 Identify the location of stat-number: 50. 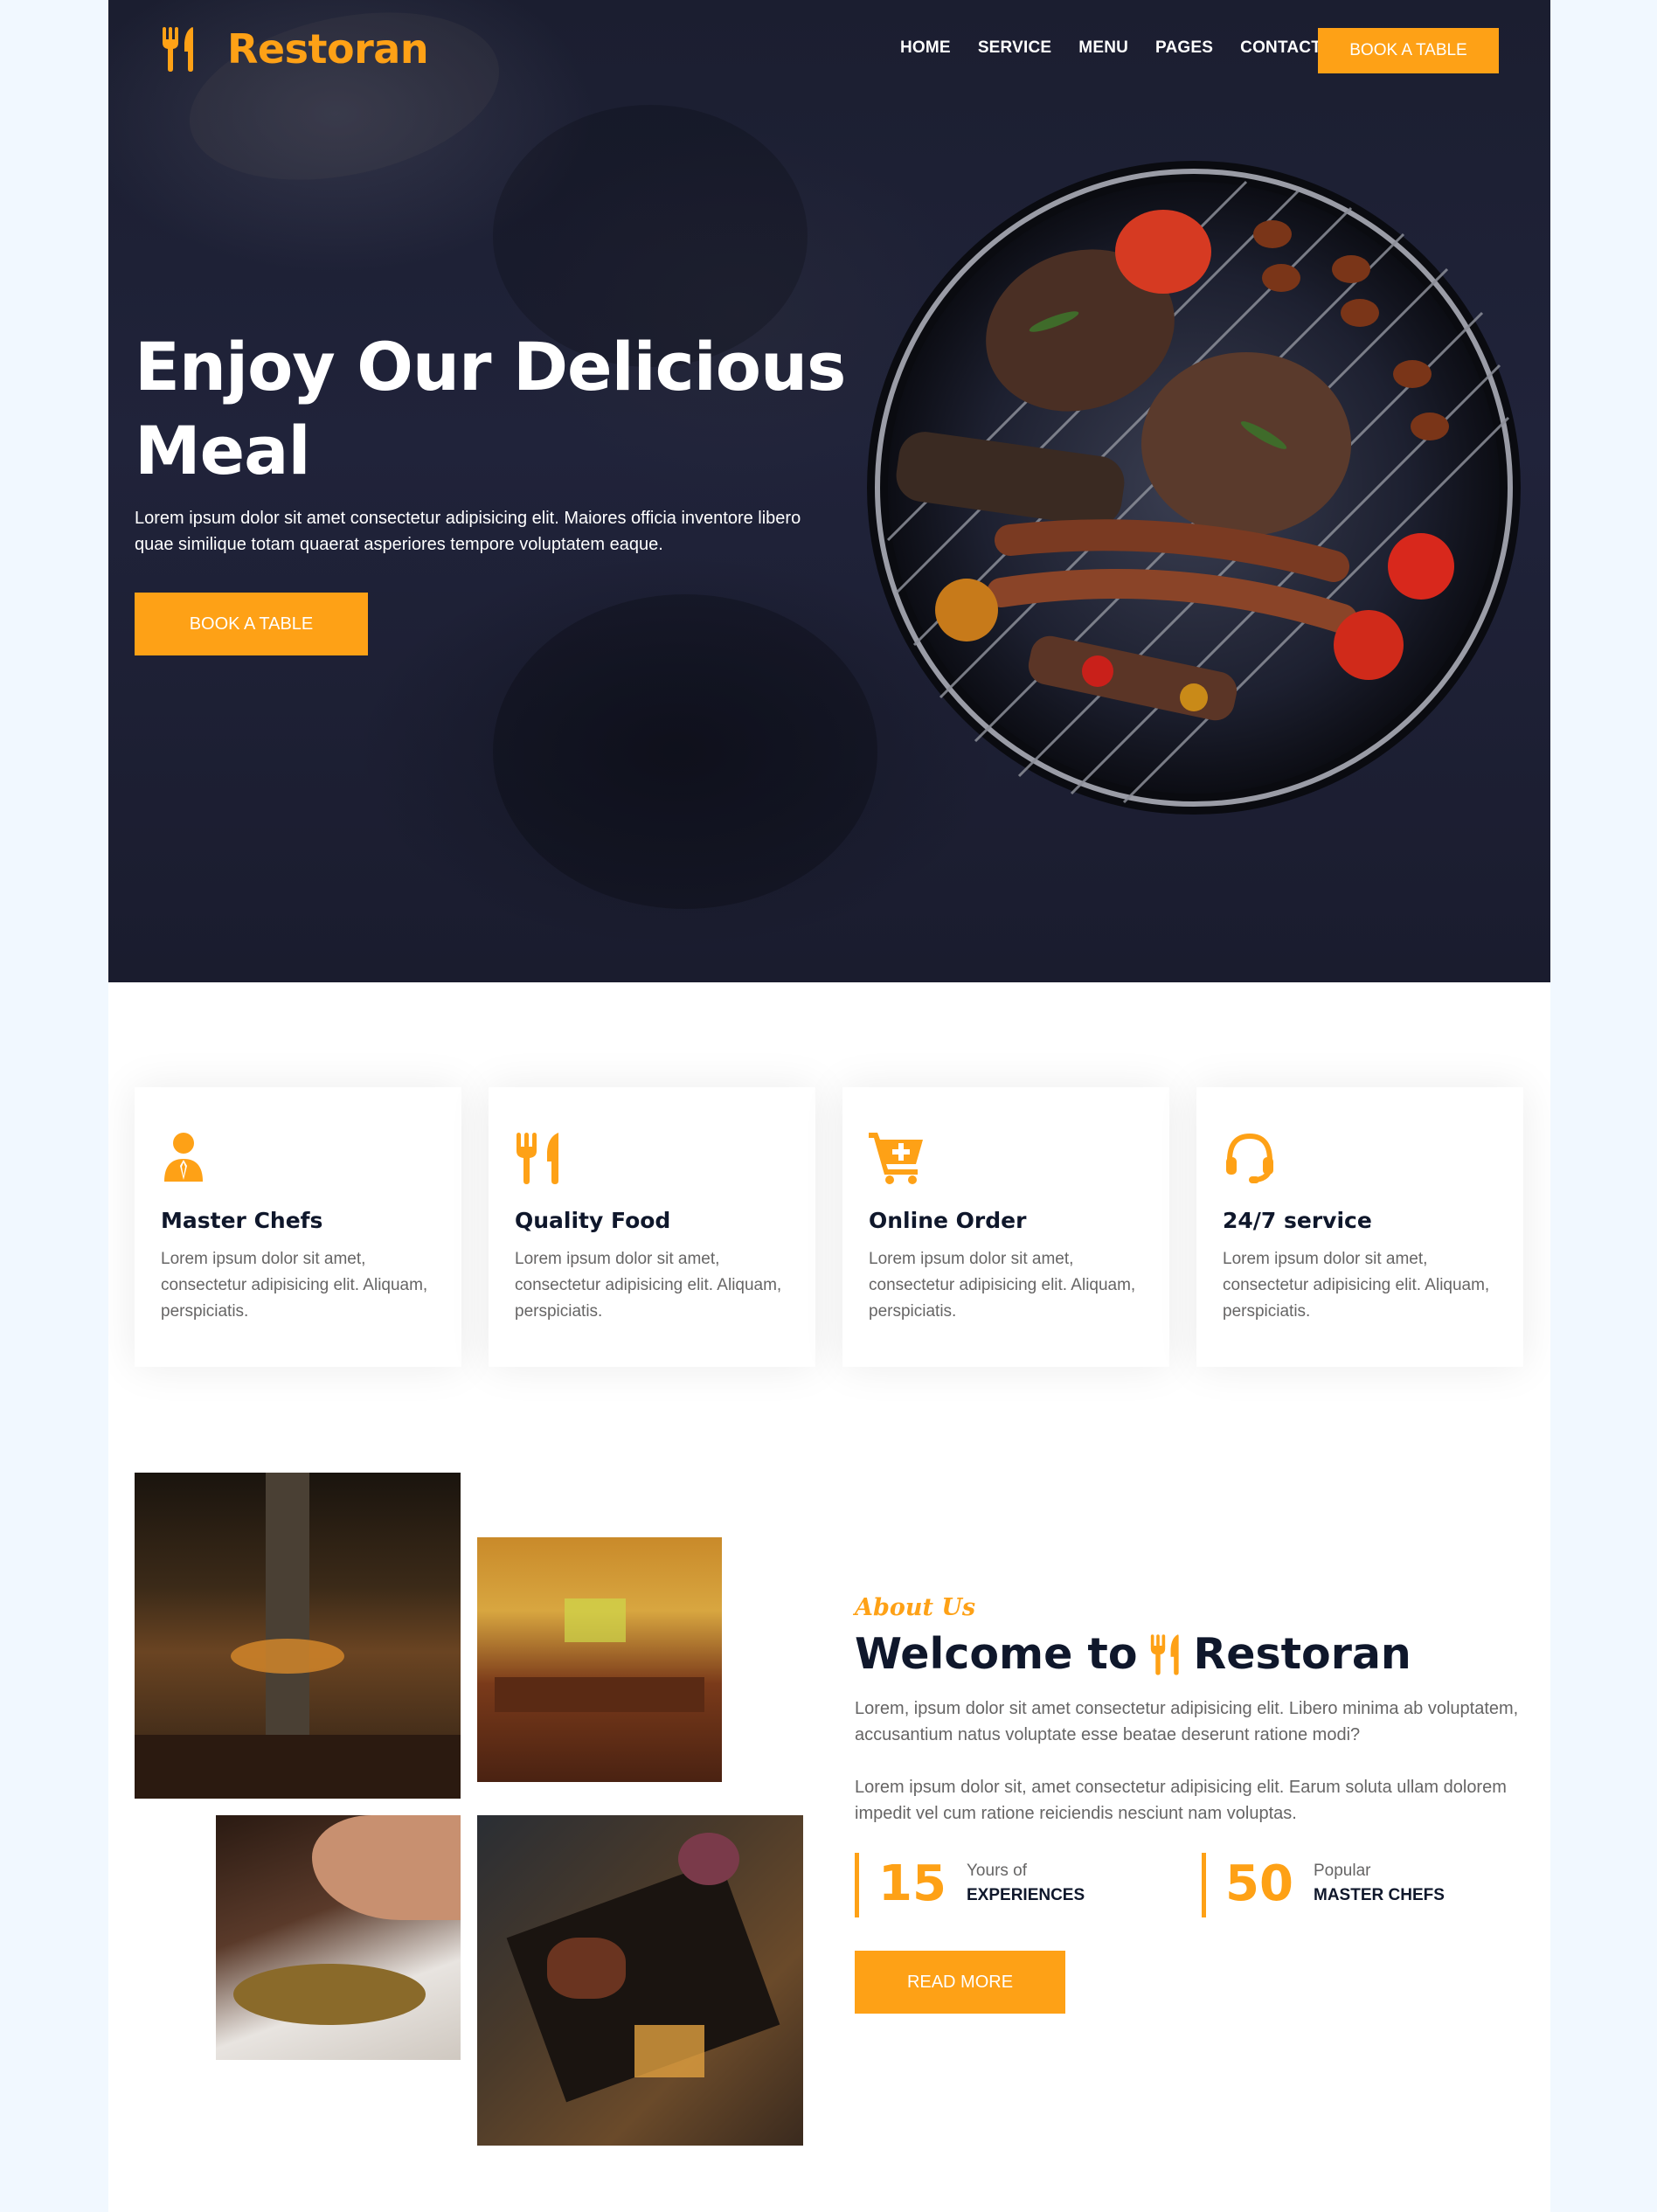
(1259, 1884).